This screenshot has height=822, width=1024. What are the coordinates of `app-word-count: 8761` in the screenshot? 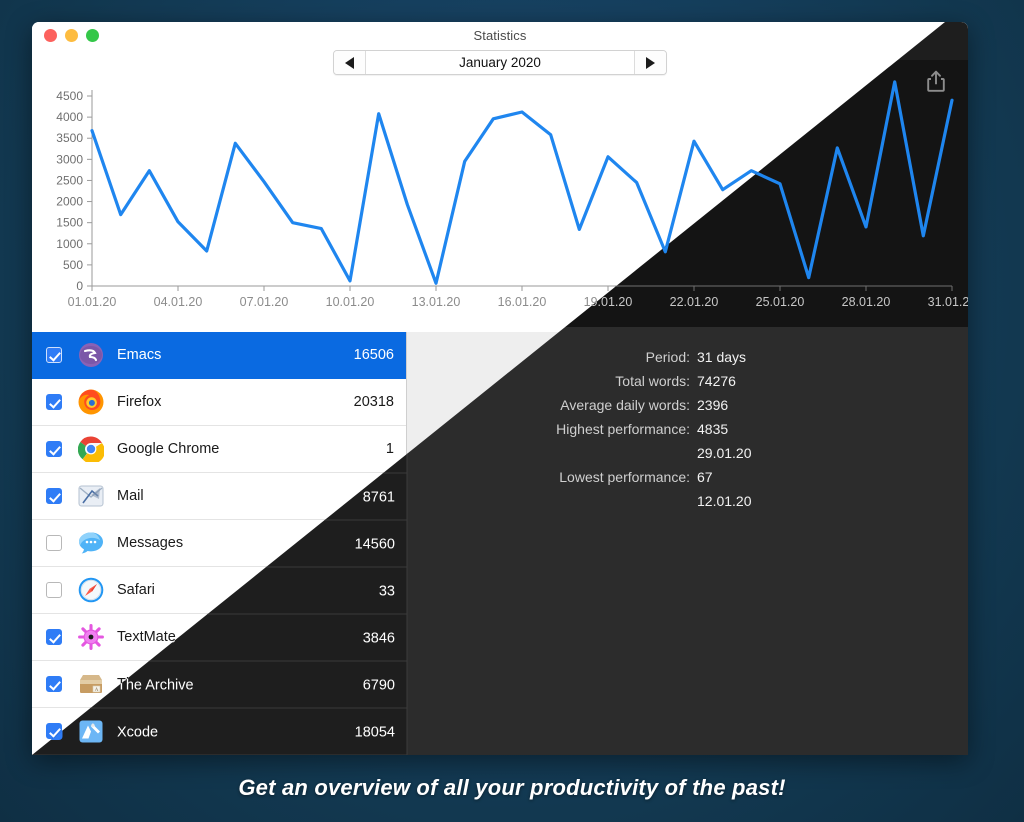 It's located at (377, 496).